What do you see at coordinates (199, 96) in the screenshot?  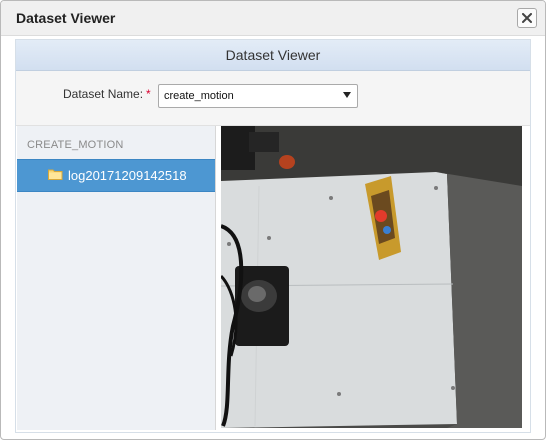 I see `dataset-name-value: create_motion` at bounding box center [199, 96].